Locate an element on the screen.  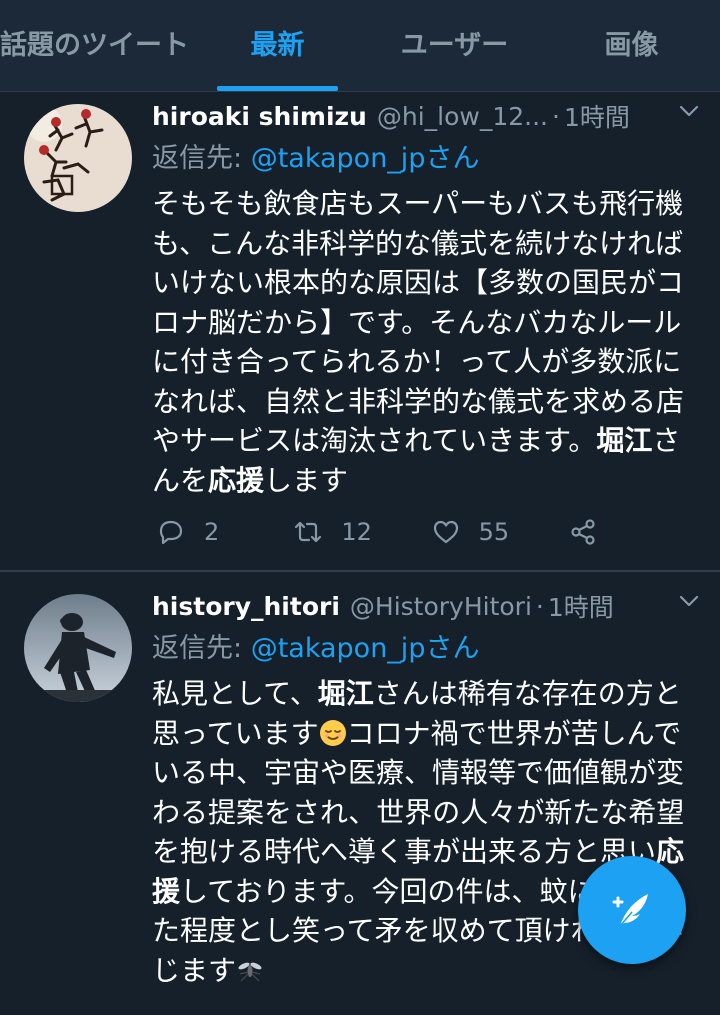
tab-label: 画像 is located at coordinates (631, 45).